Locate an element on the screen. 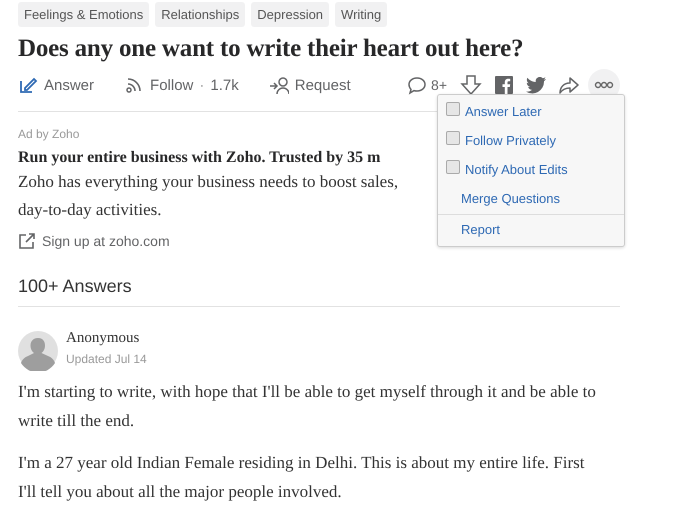 The image size is (676, 507). request-button: Request is located at coordinates (309, 85).